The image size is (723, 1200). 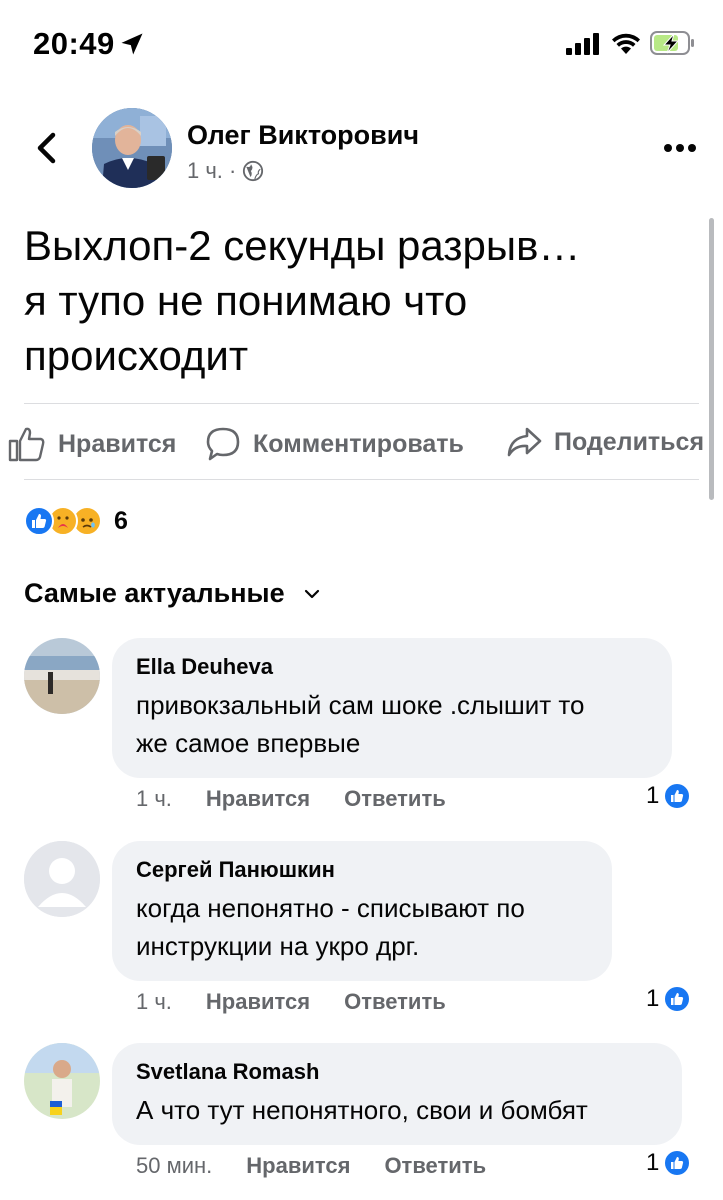 I want to click on reactions-summary: 6, so click(x=76, y=521).